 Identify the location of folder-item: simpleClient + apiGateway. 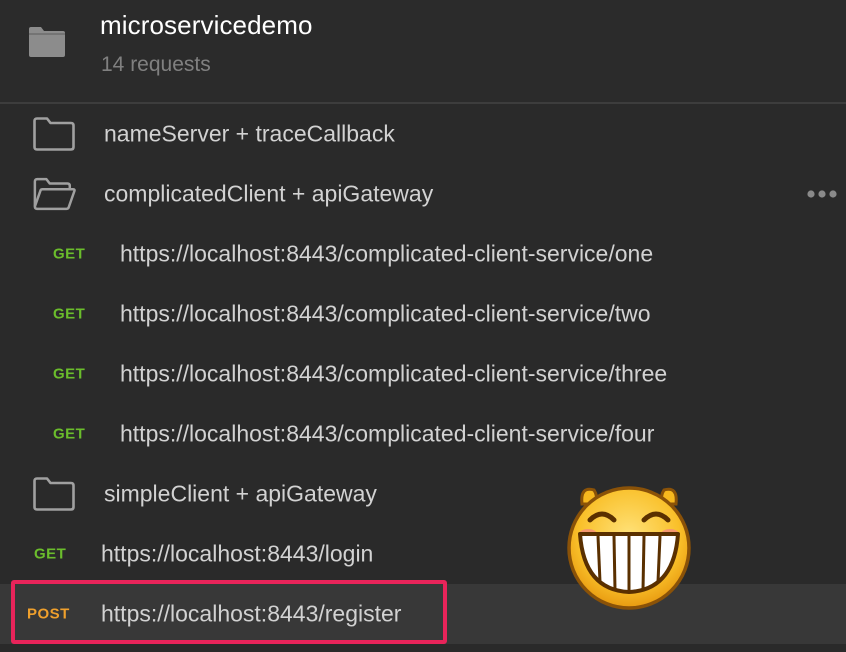
(423, 494).